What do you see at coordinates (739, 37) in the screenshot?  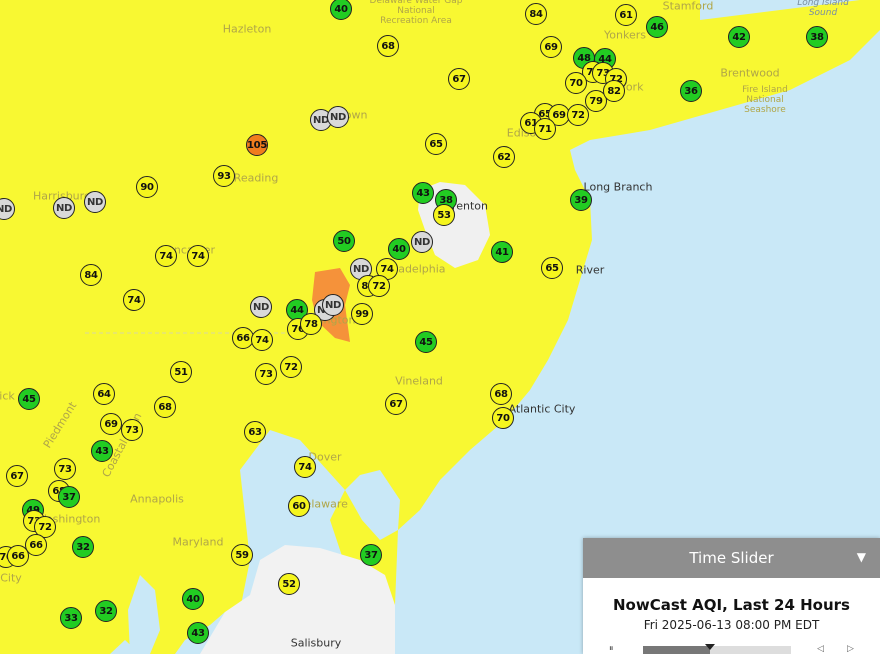 I see `aqi-monitor-marker: 42` at bounding box center [739, 37].